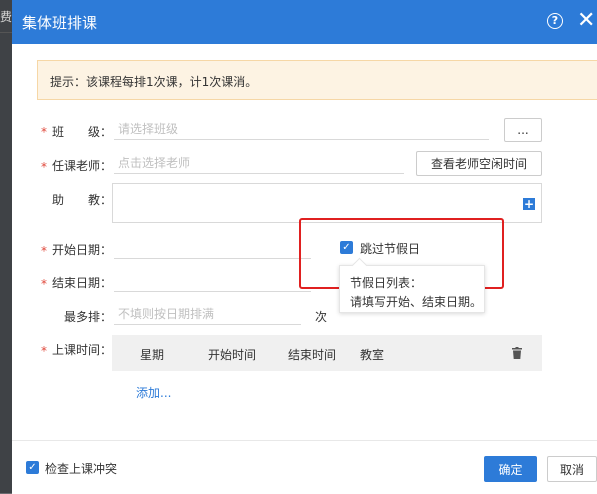 This screenshot has width=597, height=494. What do you see at coordinates (81, 469) in the screenshot?
I see `check-conflict-label: 检查上课冲突` at bounding box center [81, 469].